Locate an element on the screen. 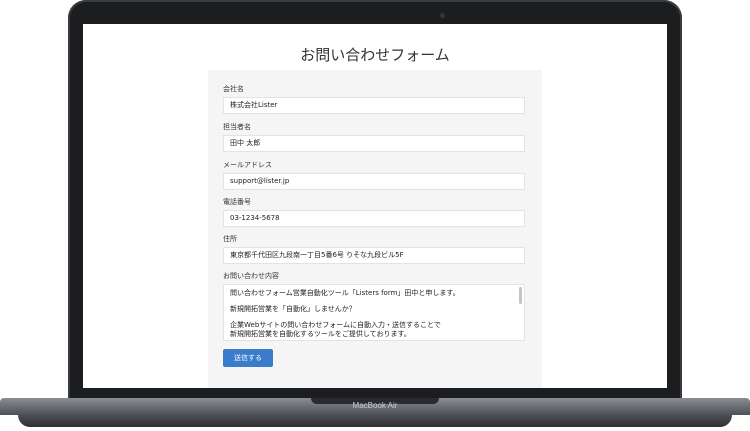  company-label: 会社名 is located at coordinates (233, 89).